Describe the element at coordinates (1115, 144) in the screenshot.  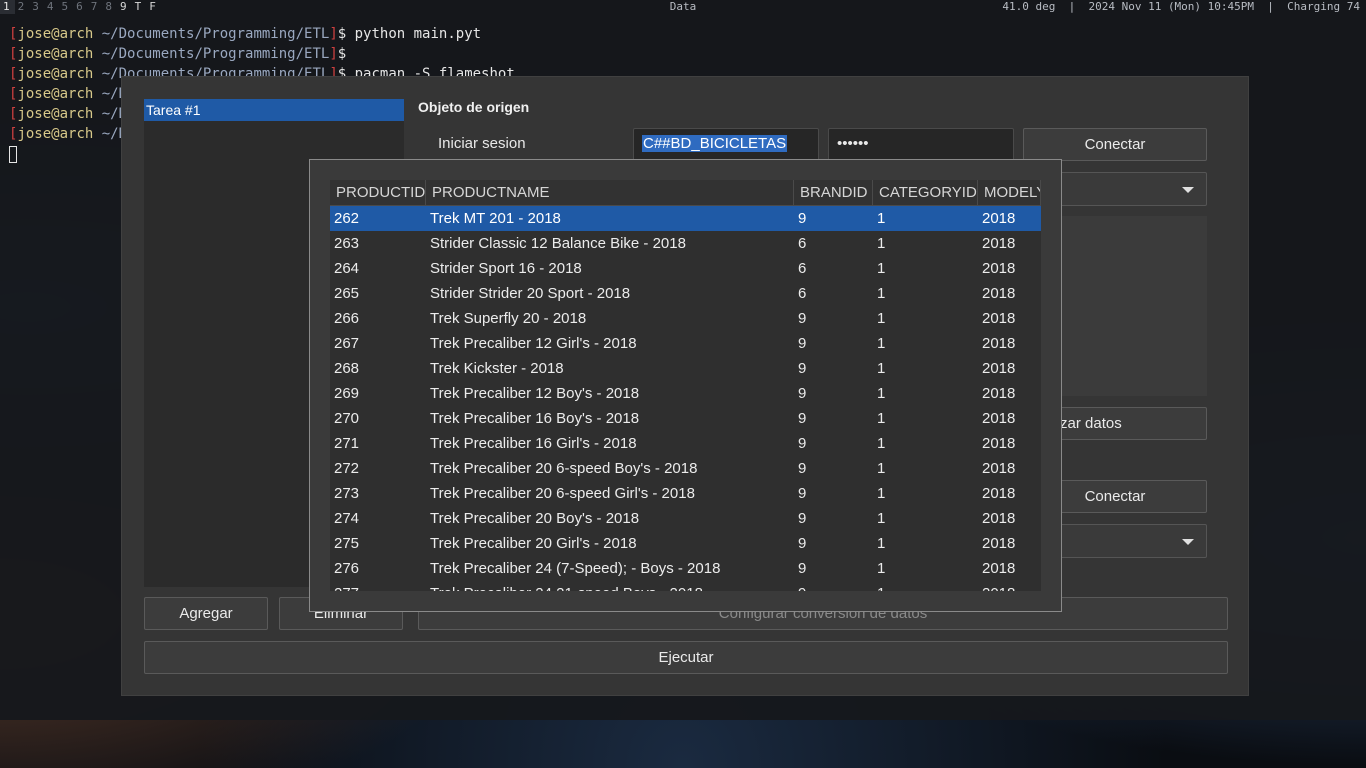
I see `connect-button: Conectar` at that location.